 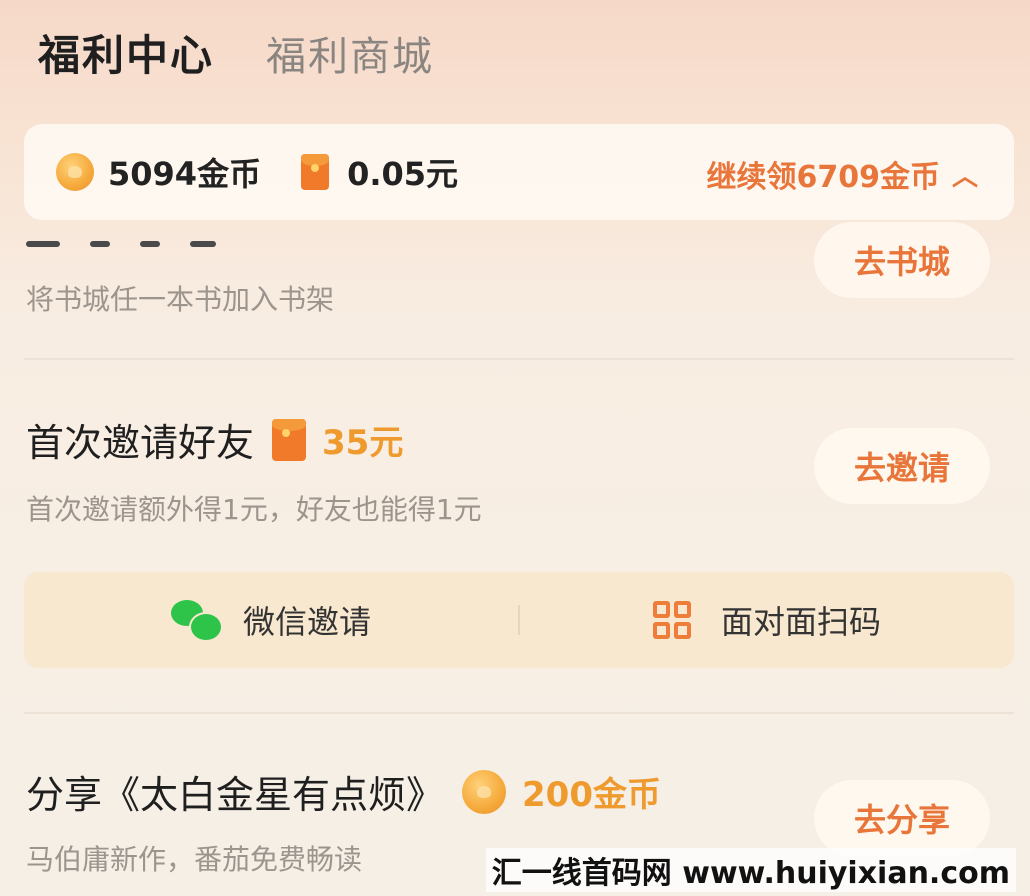 What do you see at coordinates (964, 176) in the screenshot?
I see `chevron-up-icon: ︿` at bounding box center [964, 176].